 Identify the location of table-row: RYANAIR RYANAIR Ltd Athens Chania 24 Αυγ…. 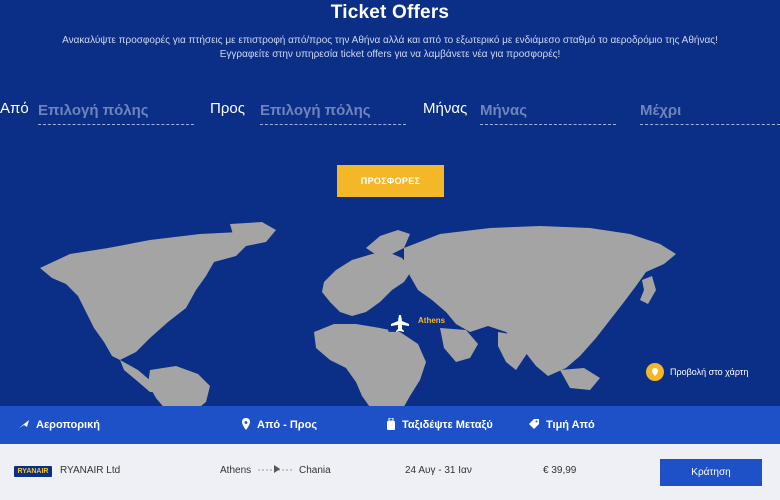
(390, 472).